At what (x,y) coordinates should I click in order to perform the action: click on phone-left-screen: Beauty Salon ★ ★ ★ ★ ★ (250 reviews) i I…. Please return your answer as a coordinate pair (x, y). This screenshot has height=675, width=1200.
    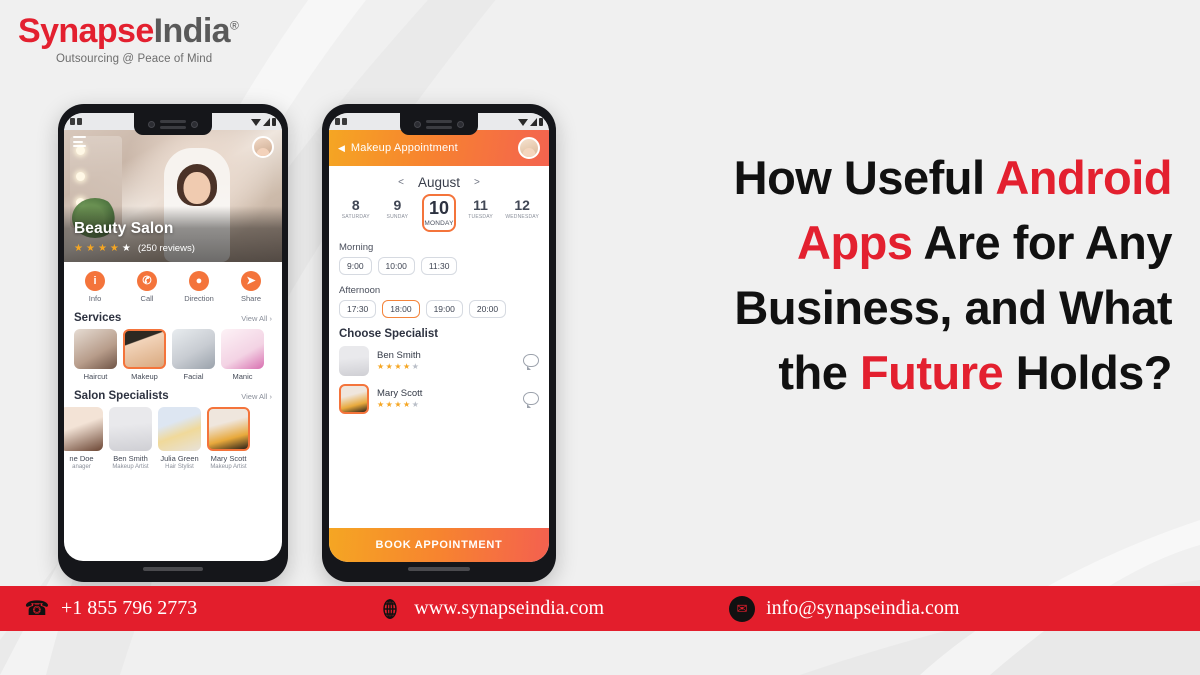
    Looking at the image, I should click on (173, 337).